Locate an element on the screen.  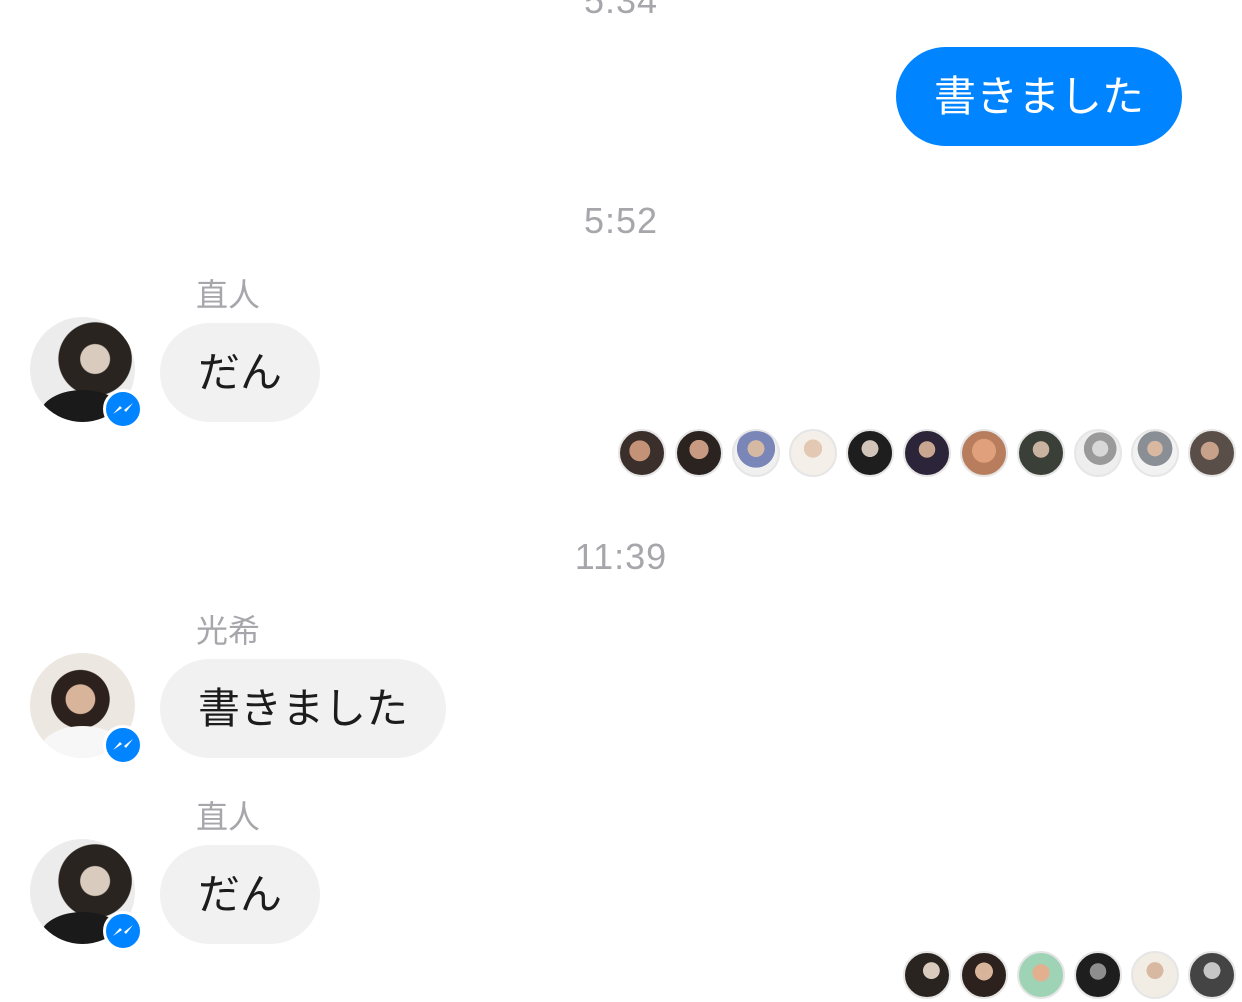
outgoing-message-bubble: 書きました is located at coordinates (1038, 96).